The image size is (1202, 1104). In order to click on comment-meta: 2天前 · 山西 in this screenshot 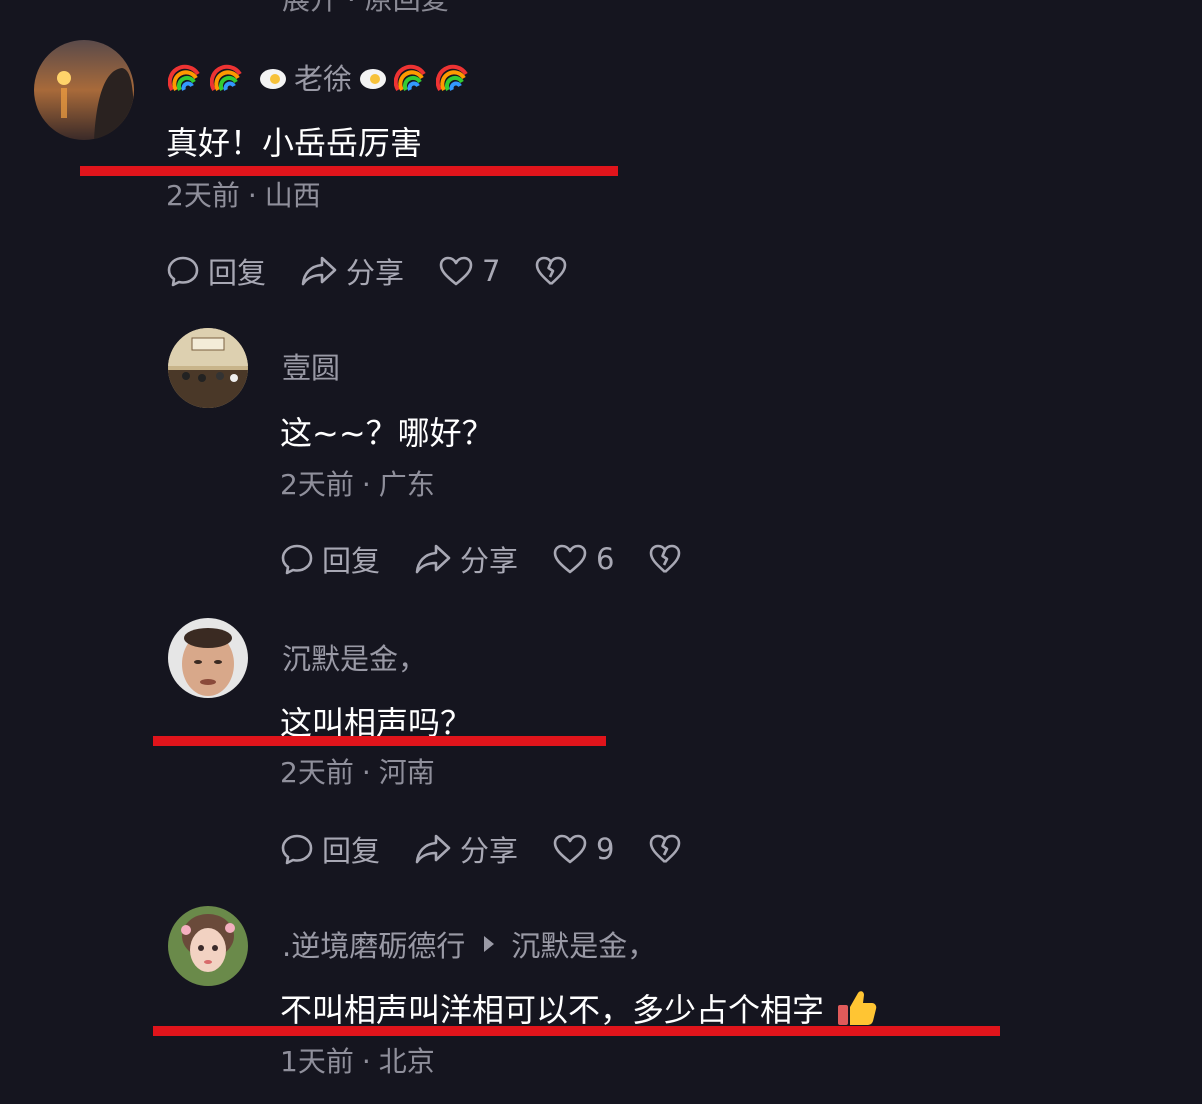, I will do `click(243, 194)`.